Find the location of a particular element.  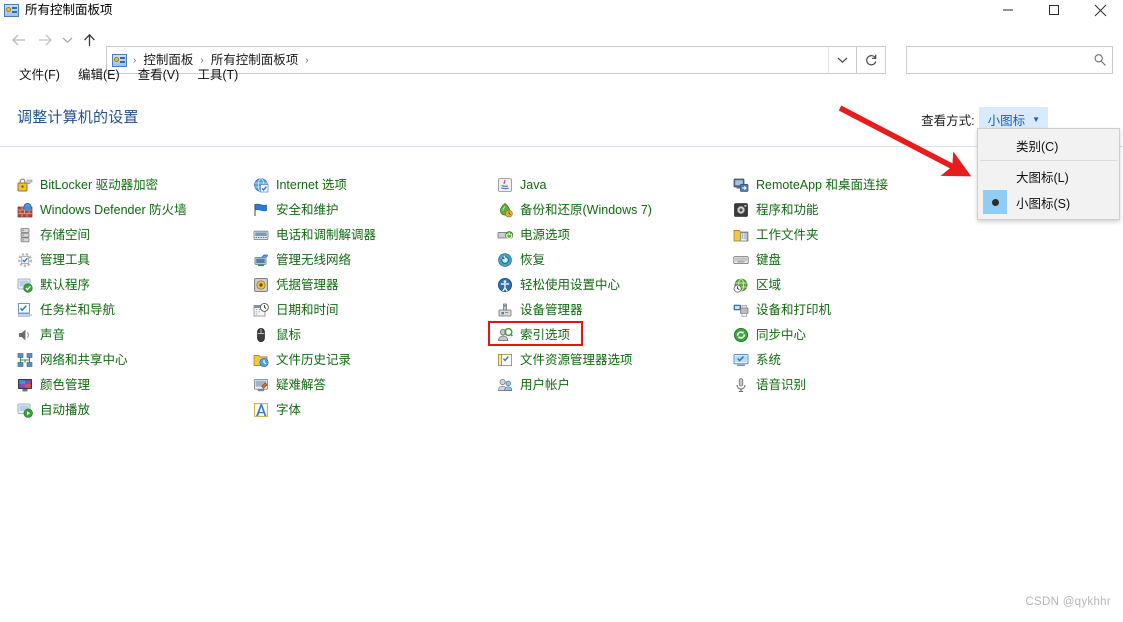

control-panel-item: 日期和时间 is located at coordinates (371, 309).